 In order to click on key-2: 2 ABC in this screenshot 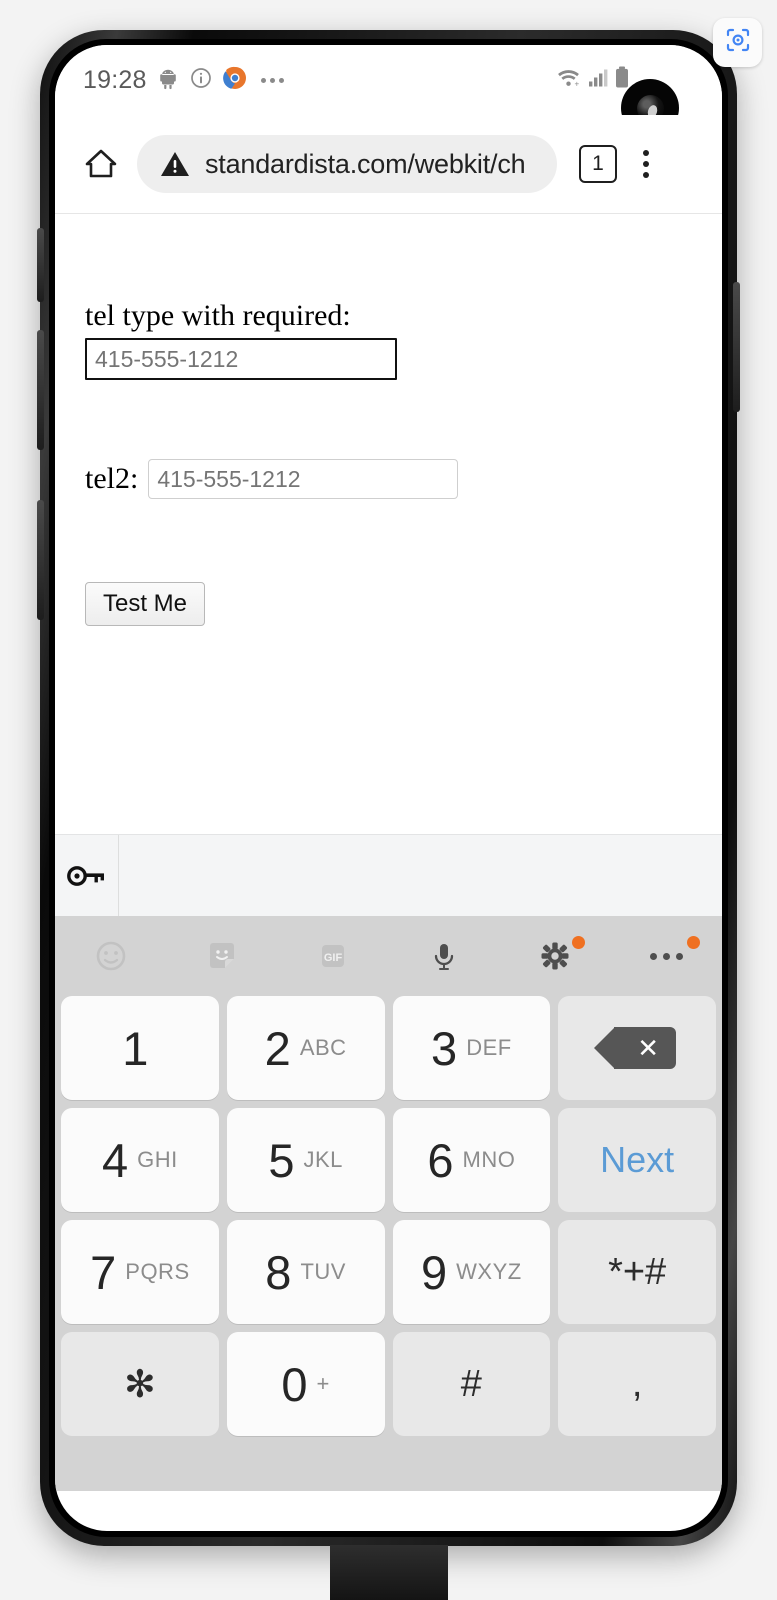, I will do `click(305, 1048)`.